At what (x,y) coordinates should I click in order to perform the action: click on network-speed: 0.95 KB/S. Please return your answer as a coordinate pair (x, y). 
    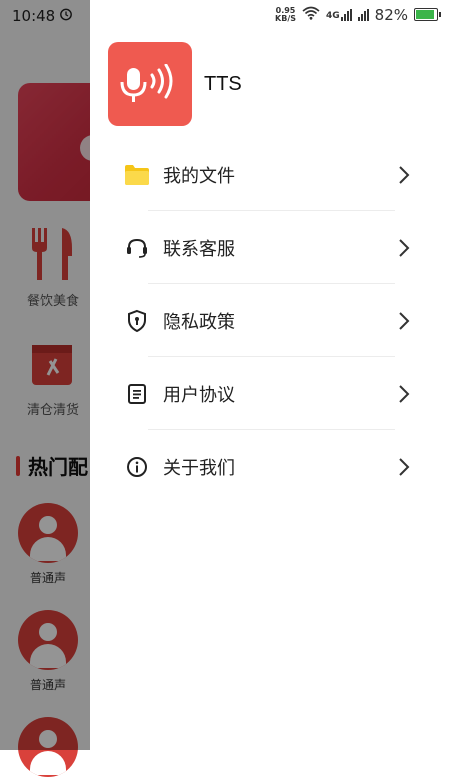
    Looking at the image, I should click on (285, 14).